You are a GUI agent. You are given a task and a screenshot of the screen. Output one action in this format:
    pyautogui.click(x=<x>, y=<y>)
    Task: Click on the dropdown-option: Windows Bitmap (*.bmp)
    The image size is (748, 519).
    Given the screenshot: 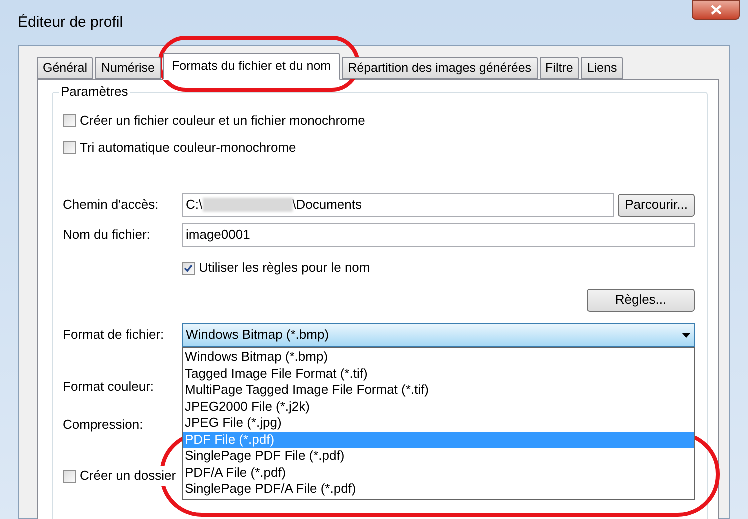 What is the action you would take?
    pyautogui.click(x=438, y=357)
    